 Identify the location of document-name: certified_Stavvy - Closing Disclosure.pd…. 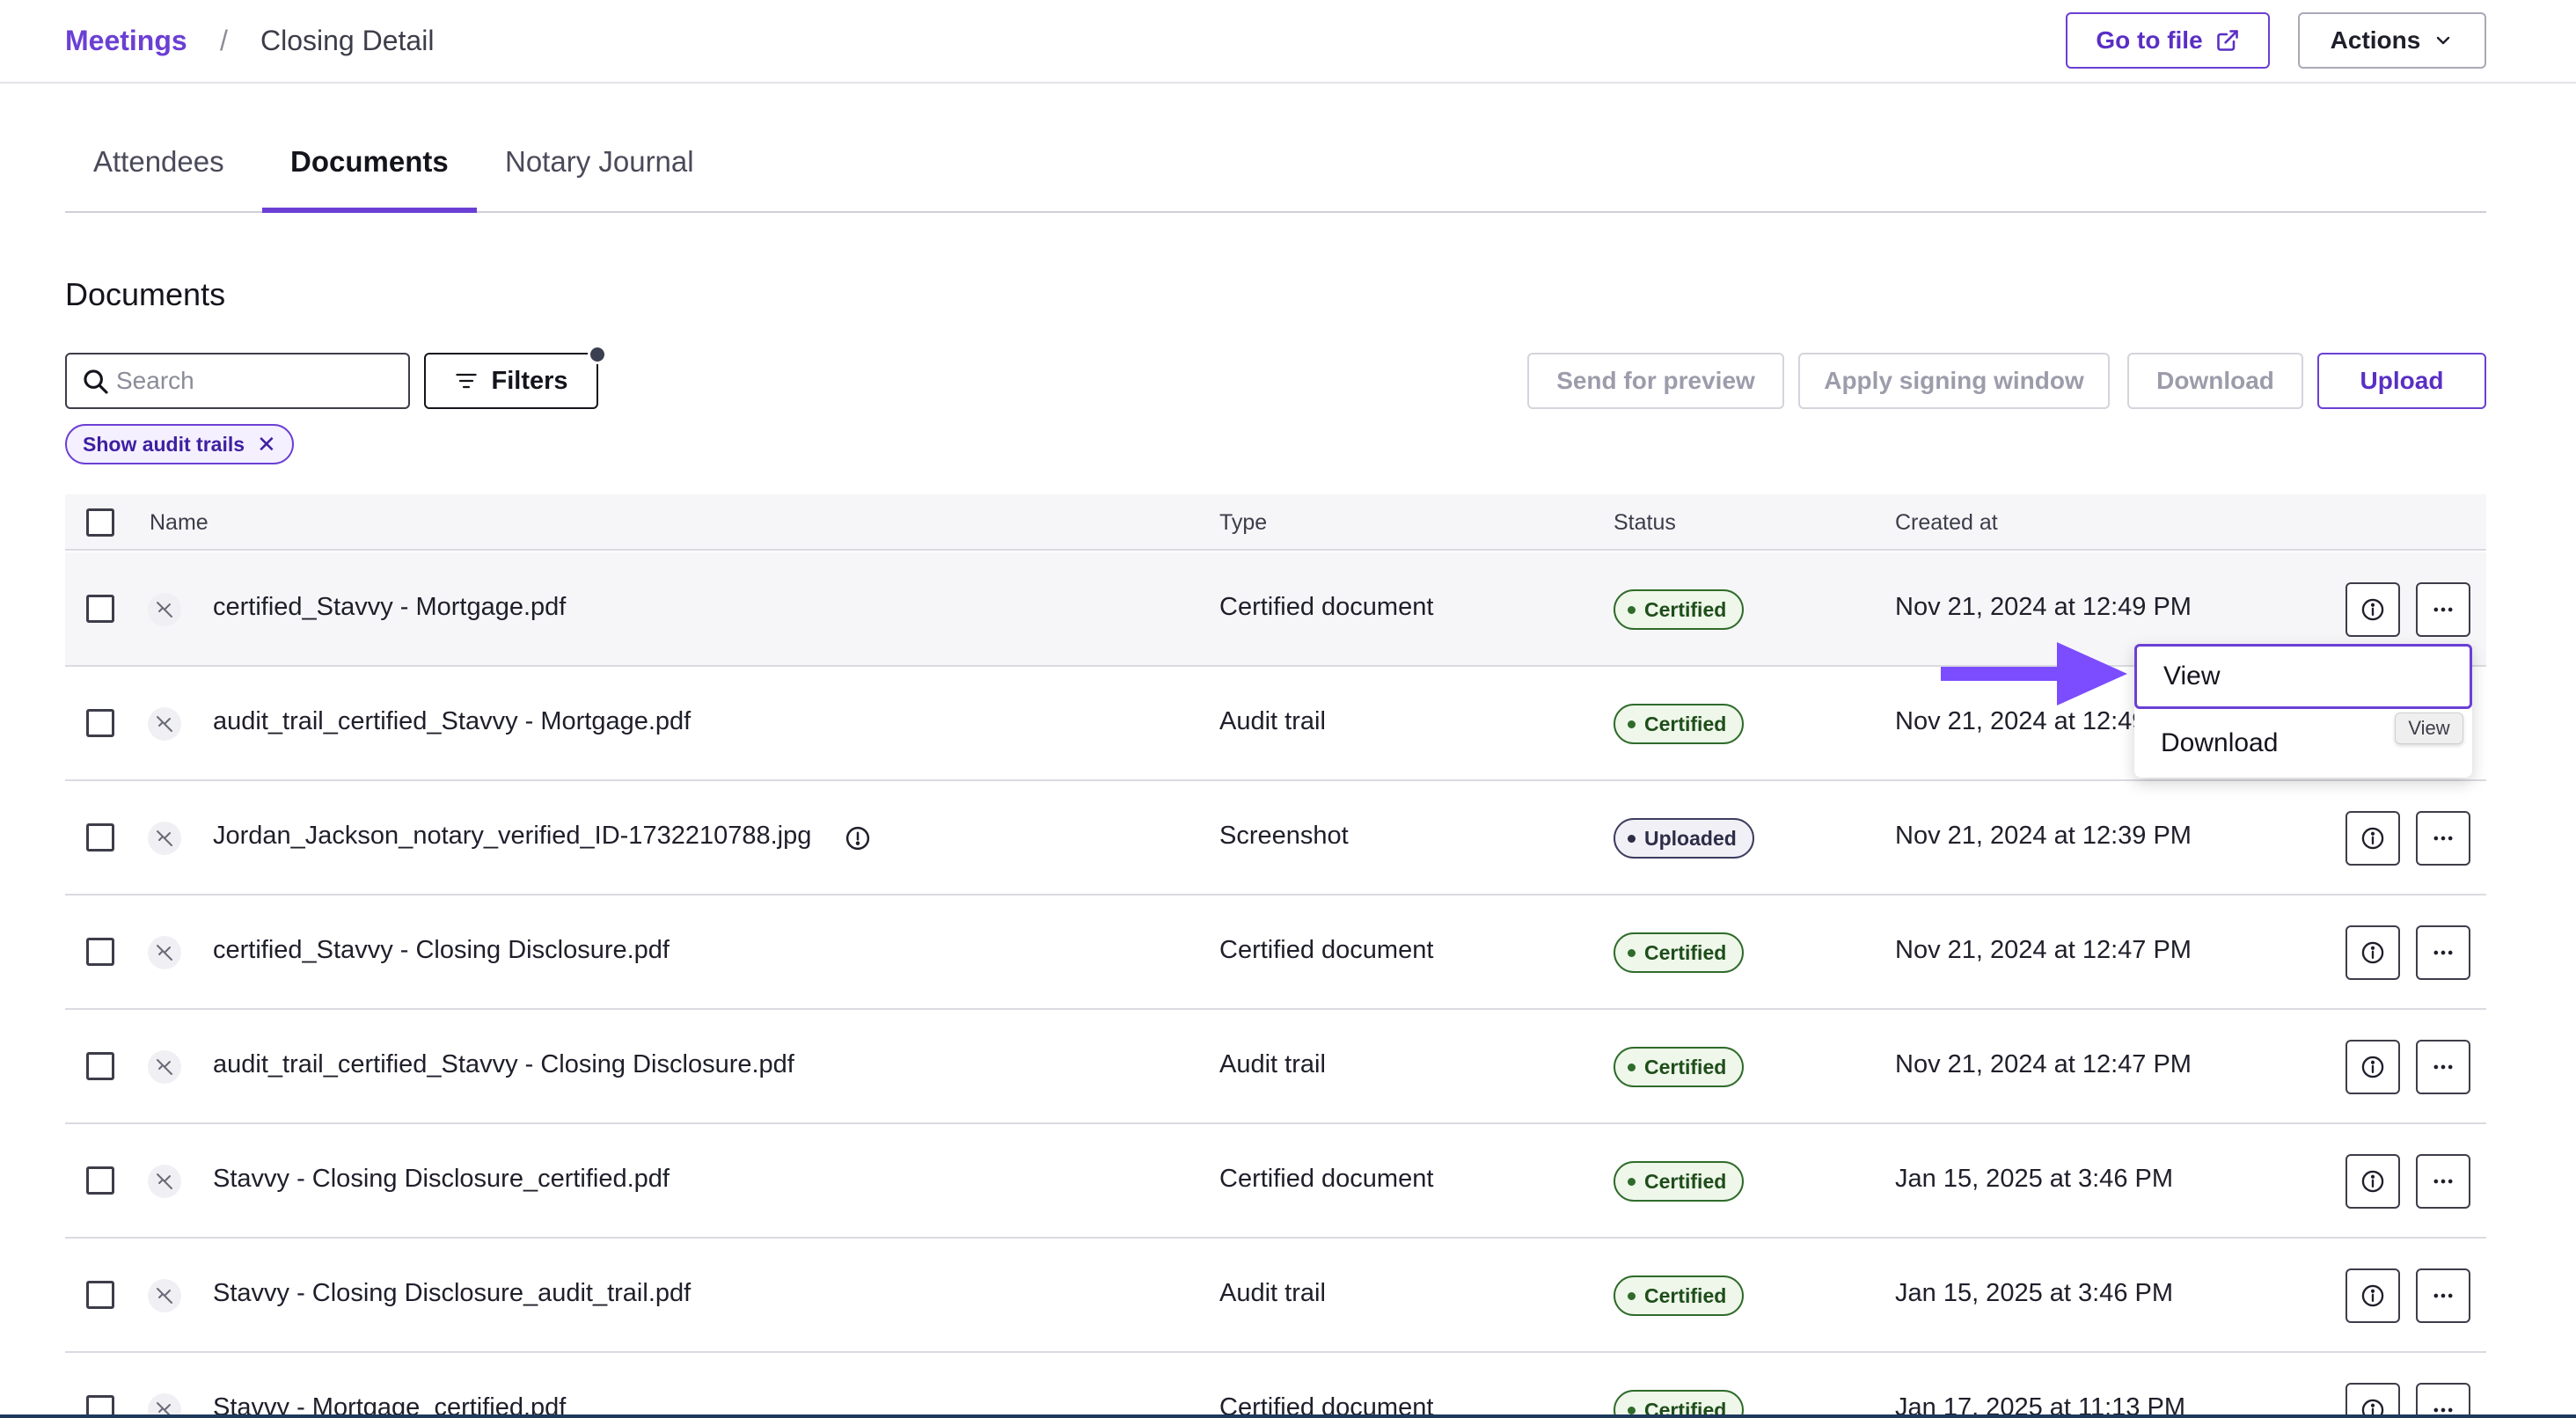
(441, 950).